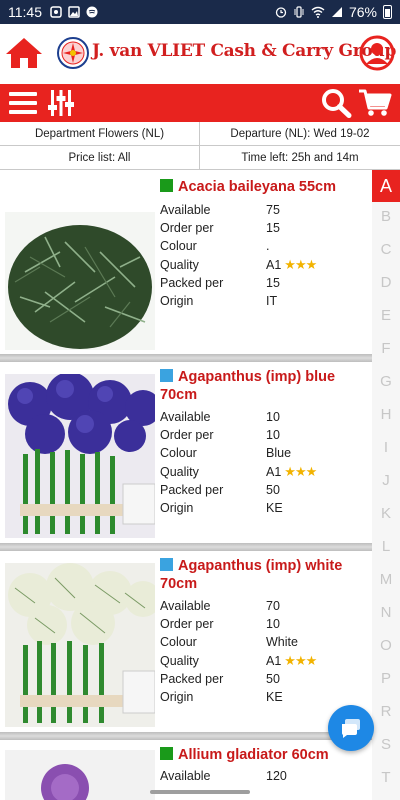  What do you see at coordinates (219, 301) in the screenshot?
I see `attr-origin: Origin IT` at bounding box center [219, 301].